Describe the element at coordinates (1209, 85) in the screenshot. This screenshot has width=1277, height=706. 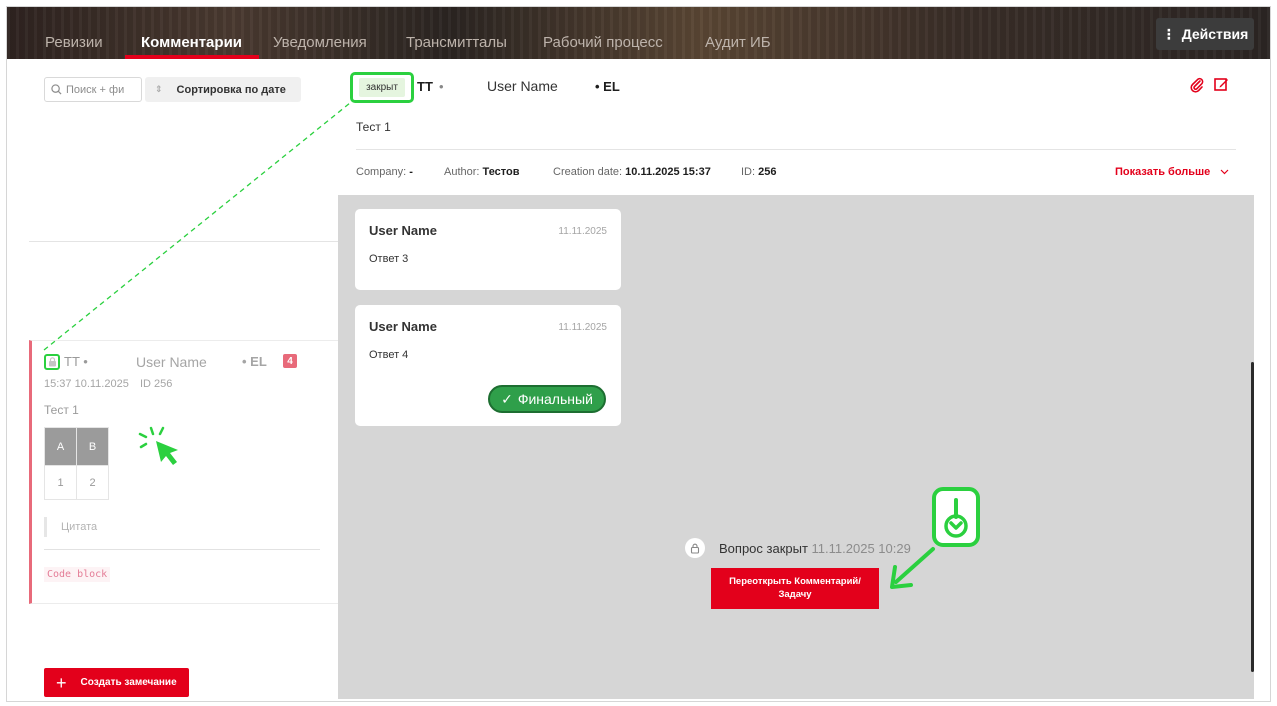
I see `header-actions` at that location.